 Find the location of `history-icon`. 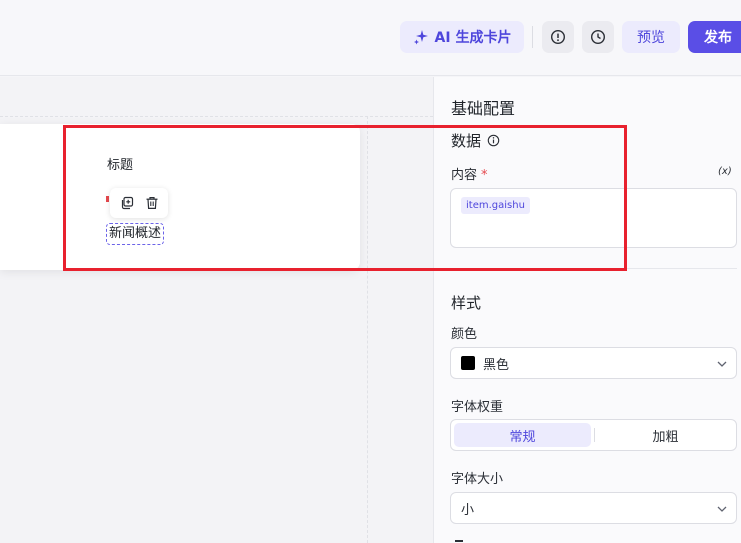

history-icon is located at coordinates (598, 37).